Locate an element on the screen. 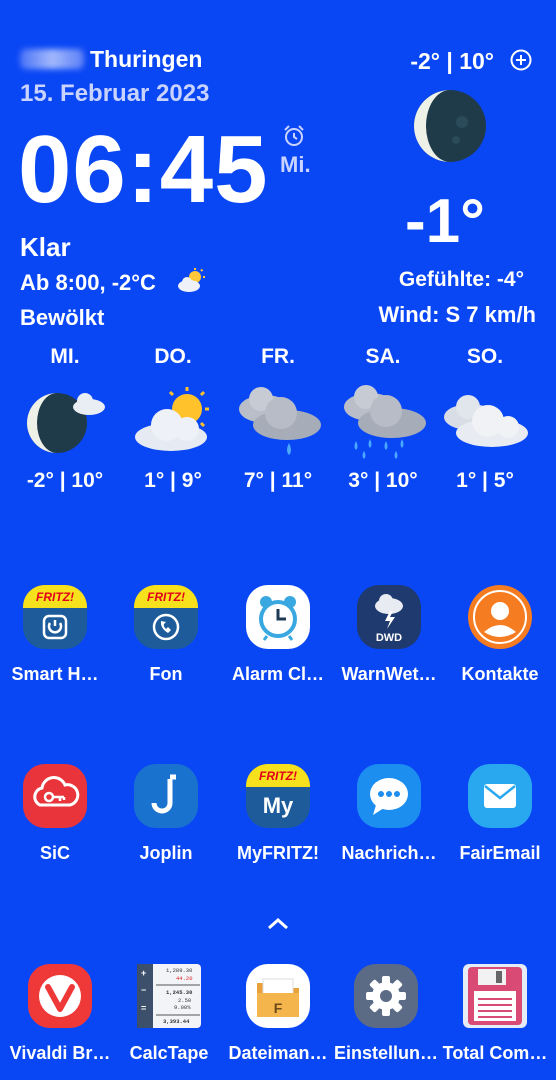 This screenshot has height=1080, width=556. app-label: Kontakte is located at coordinates (500, 674).